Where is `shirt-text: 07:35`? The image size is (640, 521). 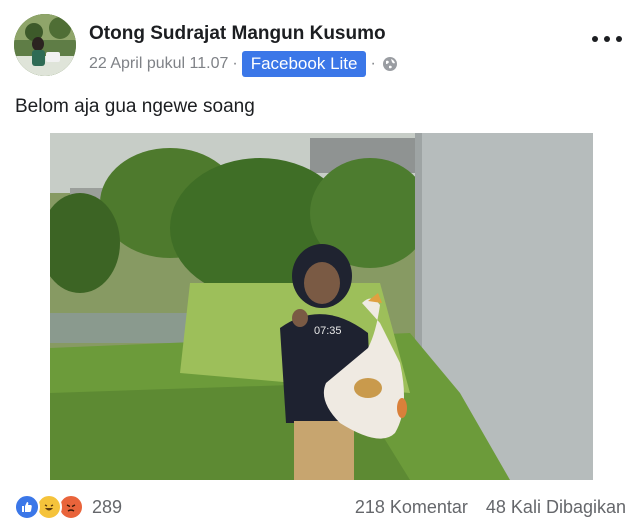
shirt-text: 07:35 is located at coordinates (328, 331).